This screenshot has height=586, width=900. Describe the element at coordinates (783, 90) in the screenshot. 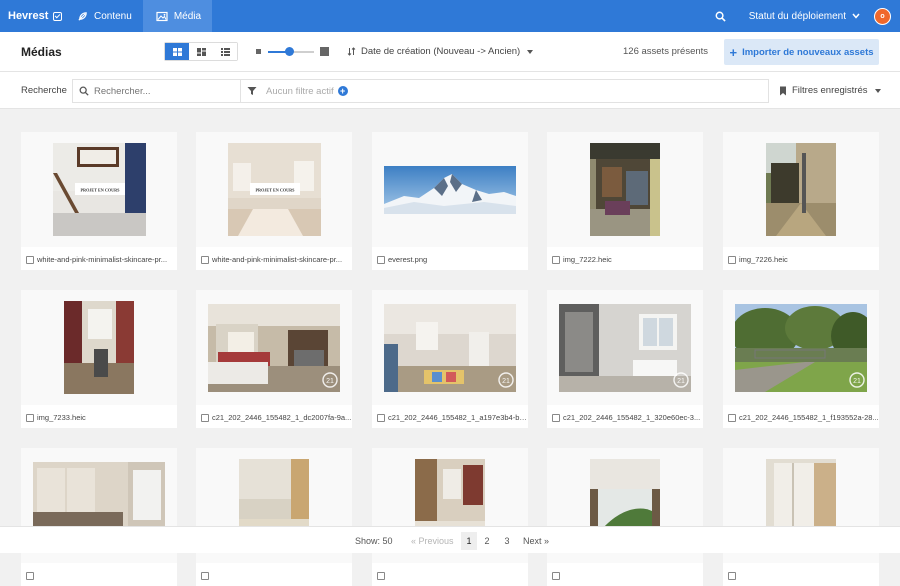

I see `bookmark-icon` at that location.